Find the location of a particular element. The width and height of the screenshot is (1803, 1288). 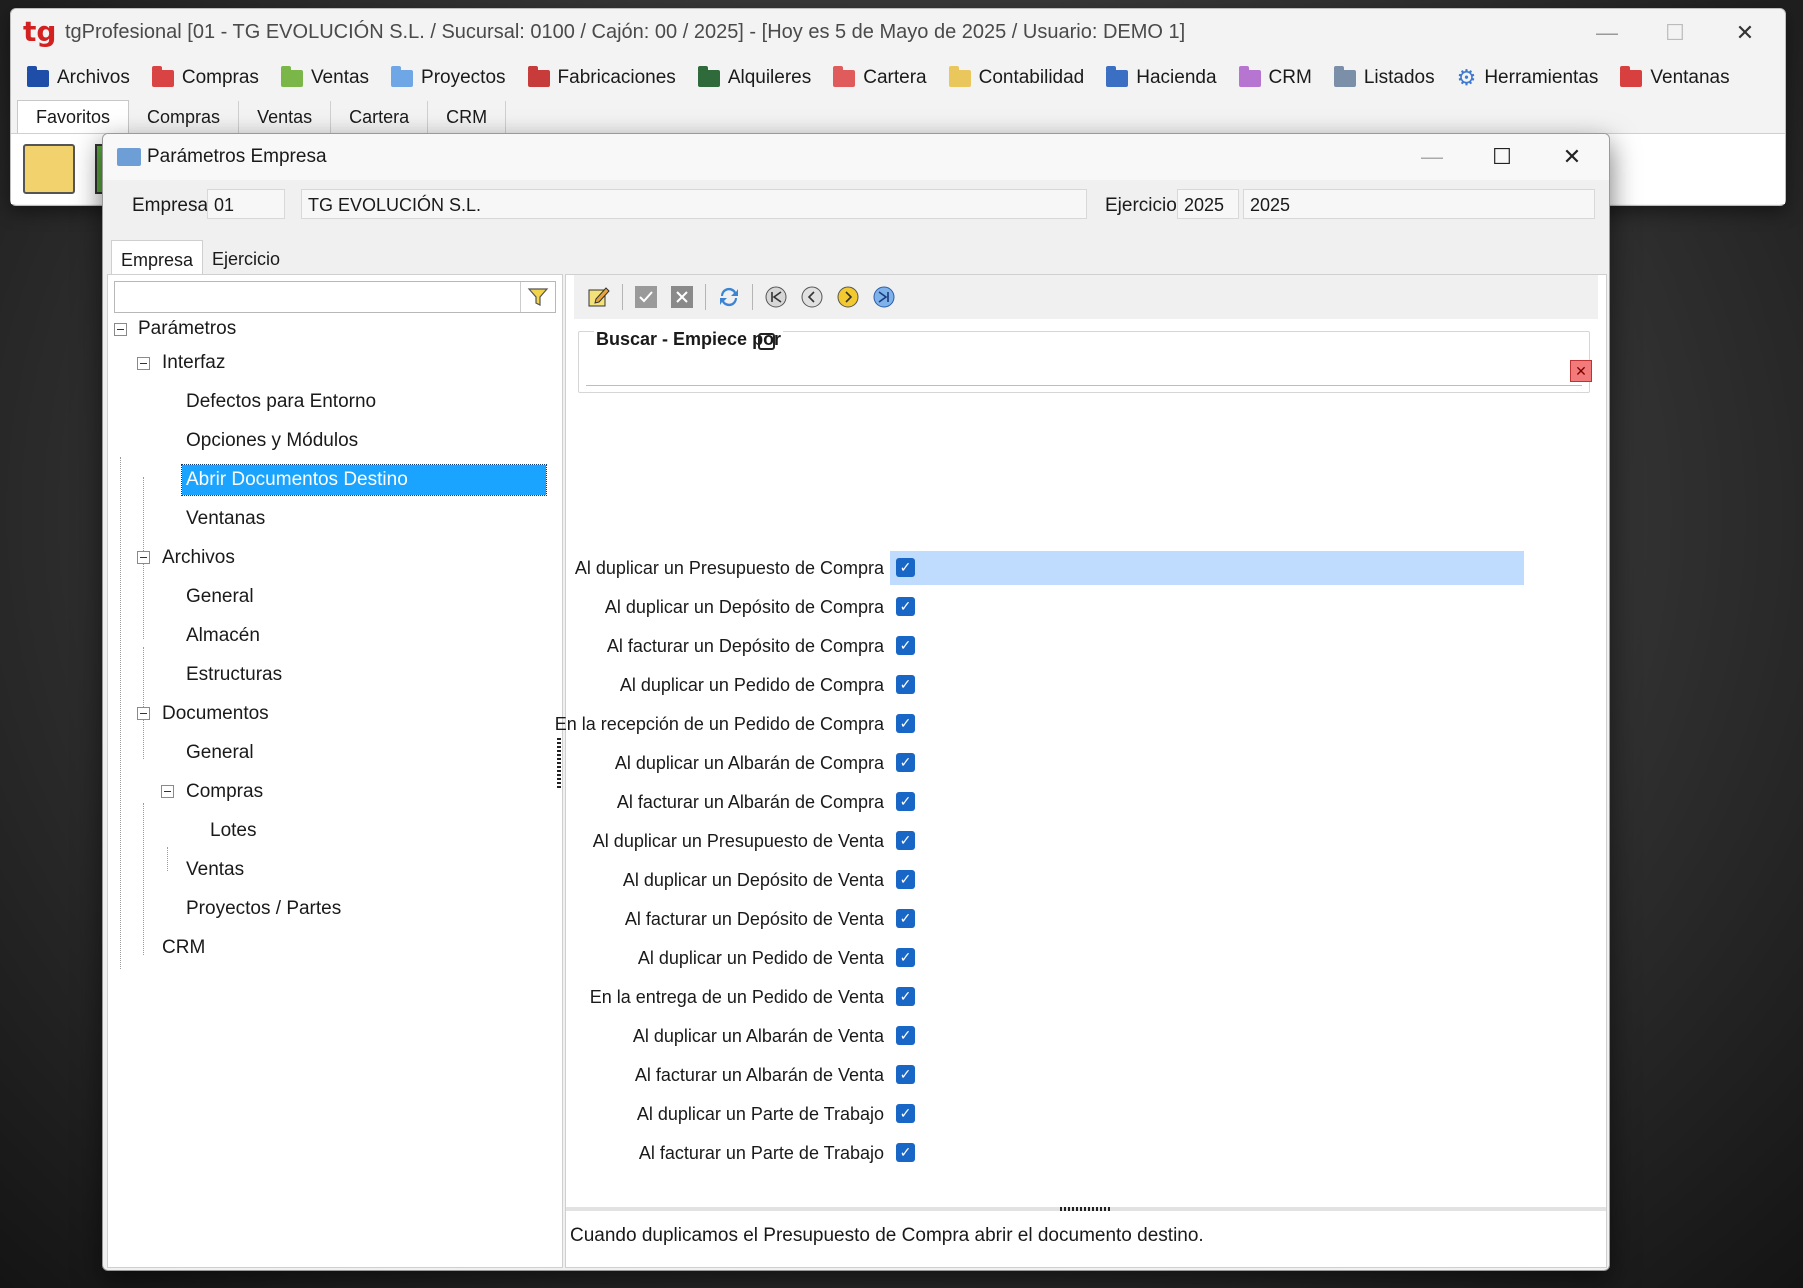

tree-item-crm: CRM is located at coordinates (183, 948).